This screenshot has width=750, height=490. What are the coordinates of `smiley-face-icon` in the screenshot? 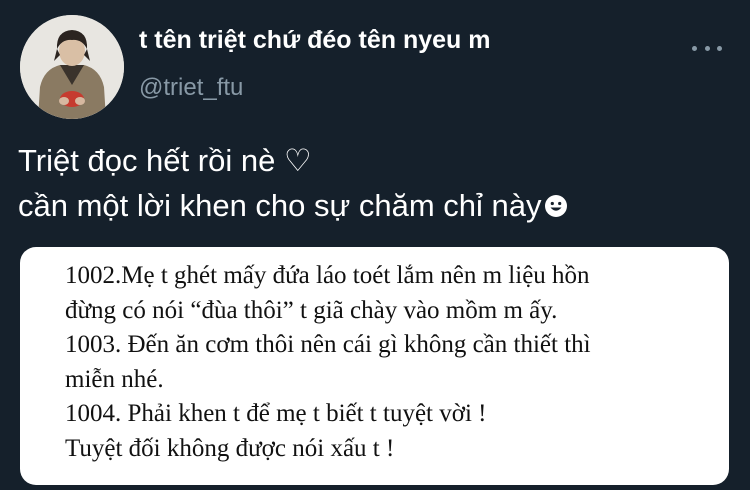 It's located at (555, 206).